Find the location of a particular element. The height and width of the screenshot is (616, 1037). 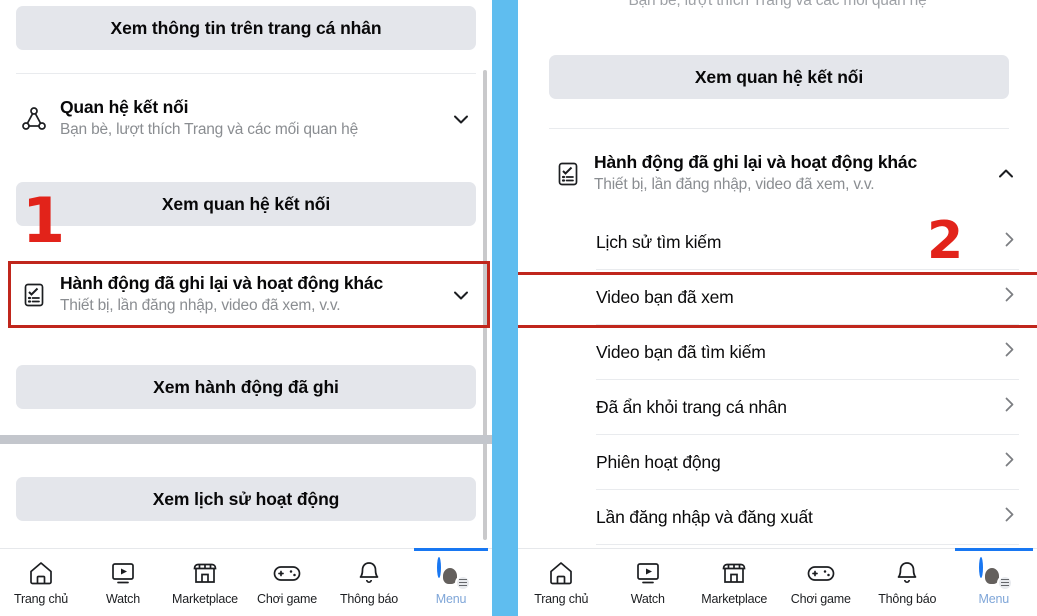

view-activity-history-button-label: Xem lịch sử hoạt động is located at coordinates (246, 498).